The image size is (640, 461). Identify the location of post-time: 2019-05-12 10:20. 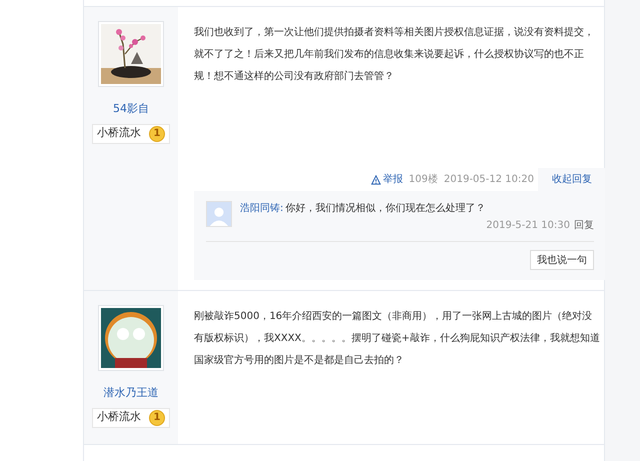
(489, 180).